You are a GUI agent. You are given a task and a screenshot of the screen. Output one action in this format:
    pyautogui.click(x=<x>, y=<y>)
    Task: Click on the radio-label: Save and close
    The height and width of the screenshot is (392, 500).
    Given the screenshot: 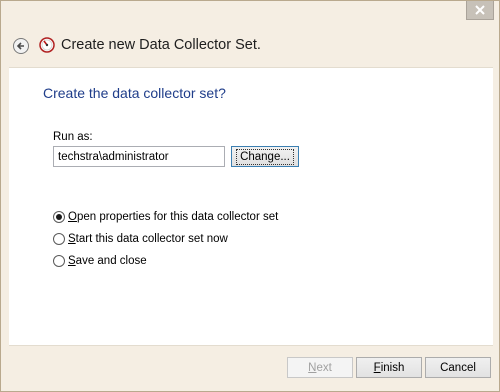 What is the action you would take?
    pyautogui.click(x=107, y=261)
    